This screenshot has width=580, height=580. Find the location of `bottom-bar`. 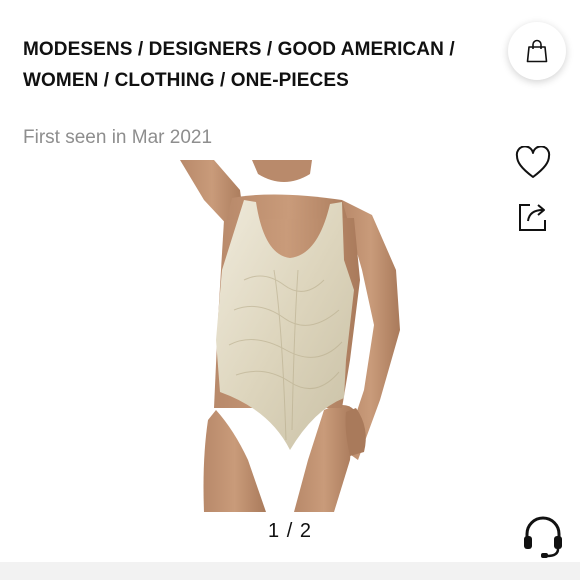

bottom-bar is located at coordinates (290, 571).